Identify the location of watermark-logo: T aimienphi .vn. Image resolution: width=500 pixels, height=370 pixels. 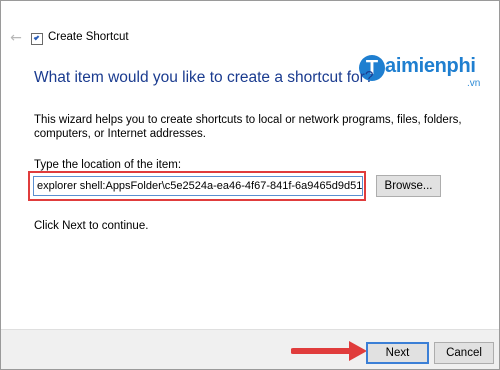
(429, 72).